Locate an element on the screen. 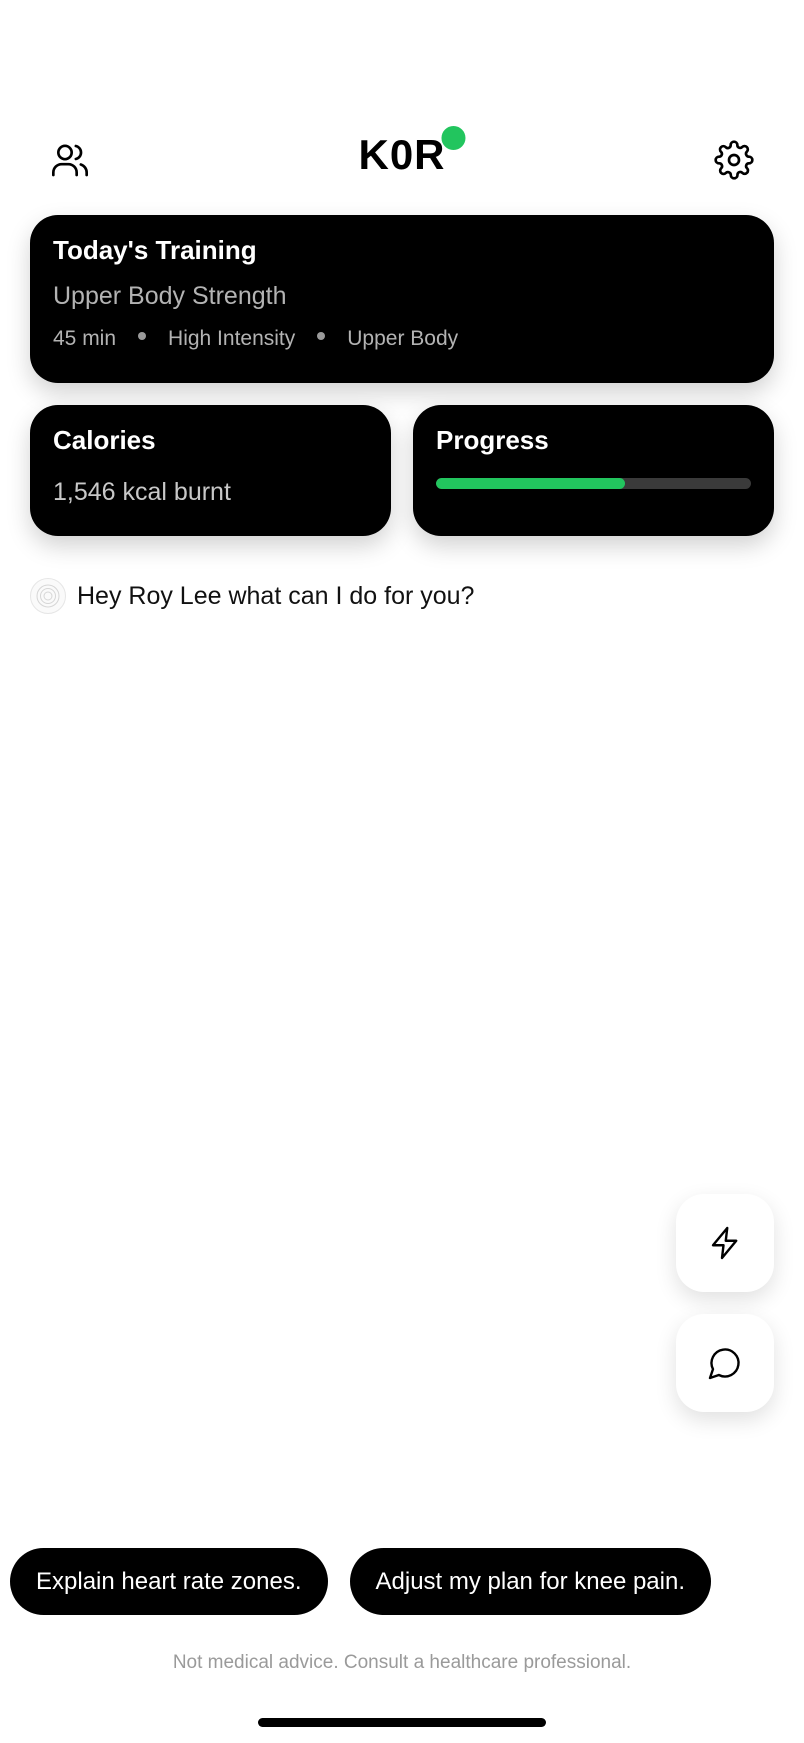 This screenshot has height=1743, width=804. settings-button is located at coordinates (734, 160).